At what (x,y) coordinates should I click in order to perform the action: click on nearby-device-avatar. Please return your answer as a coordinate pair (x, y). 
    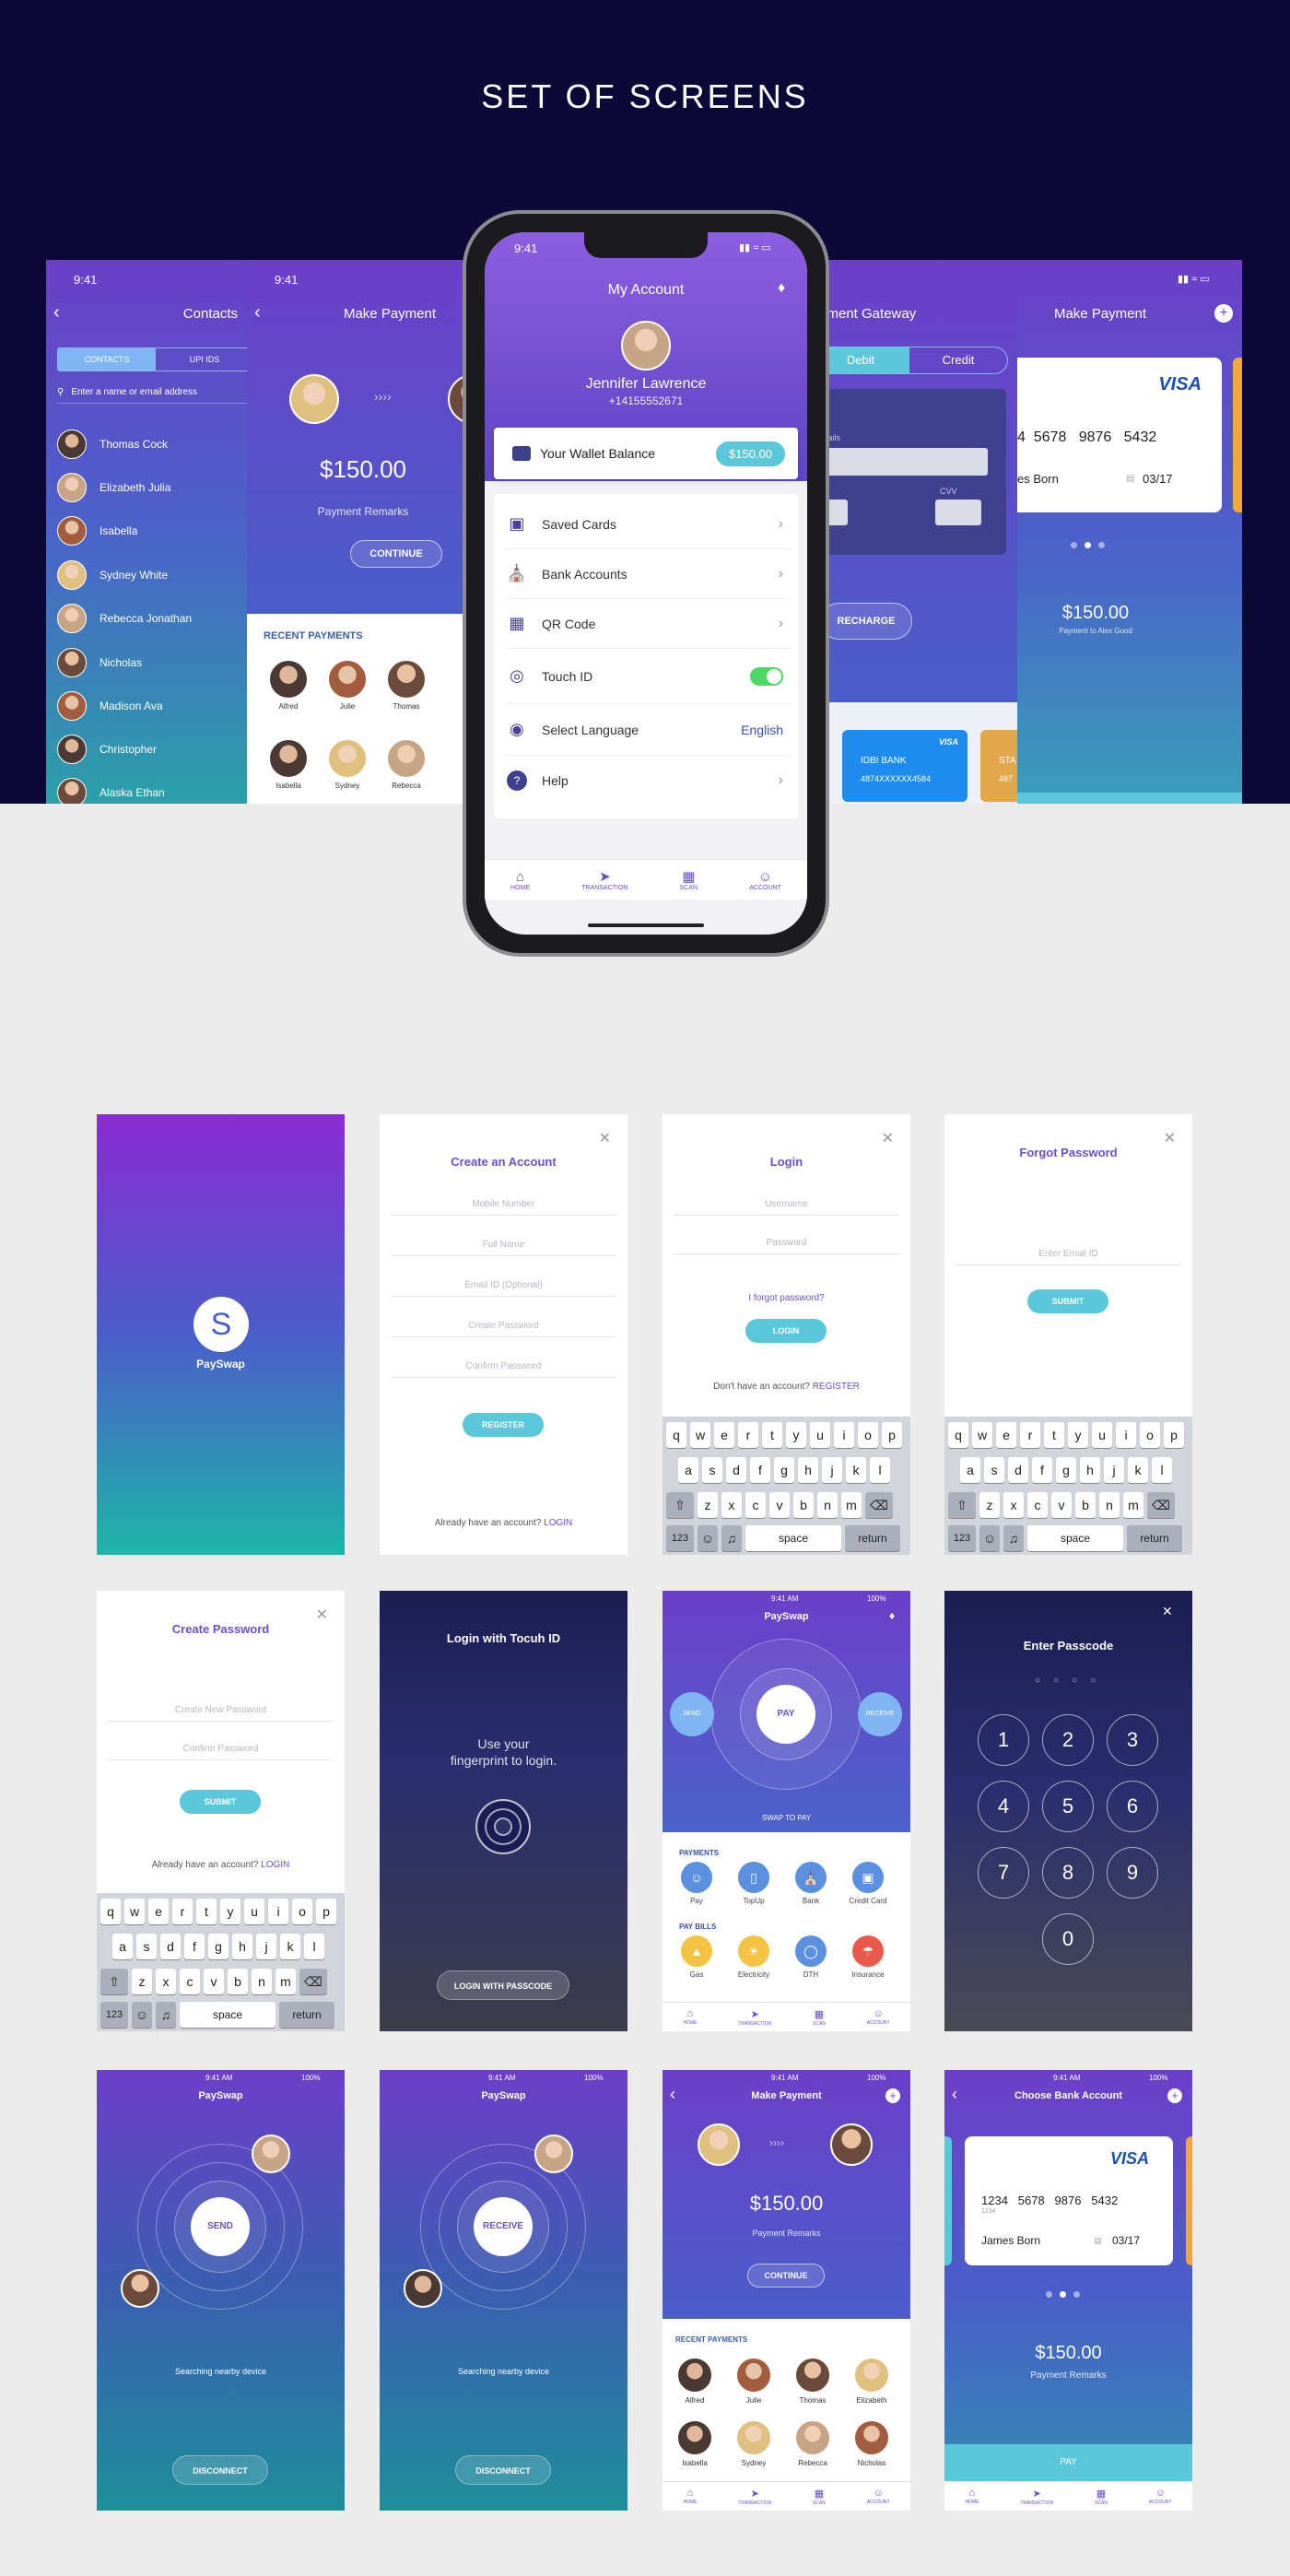
    Looking at the image, I should click on (140, 2288).